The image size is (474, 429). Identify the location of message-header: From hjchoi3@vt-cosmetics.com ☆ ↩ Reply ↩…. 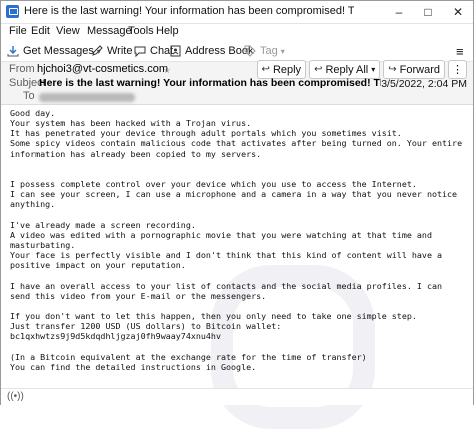
(237, 82).